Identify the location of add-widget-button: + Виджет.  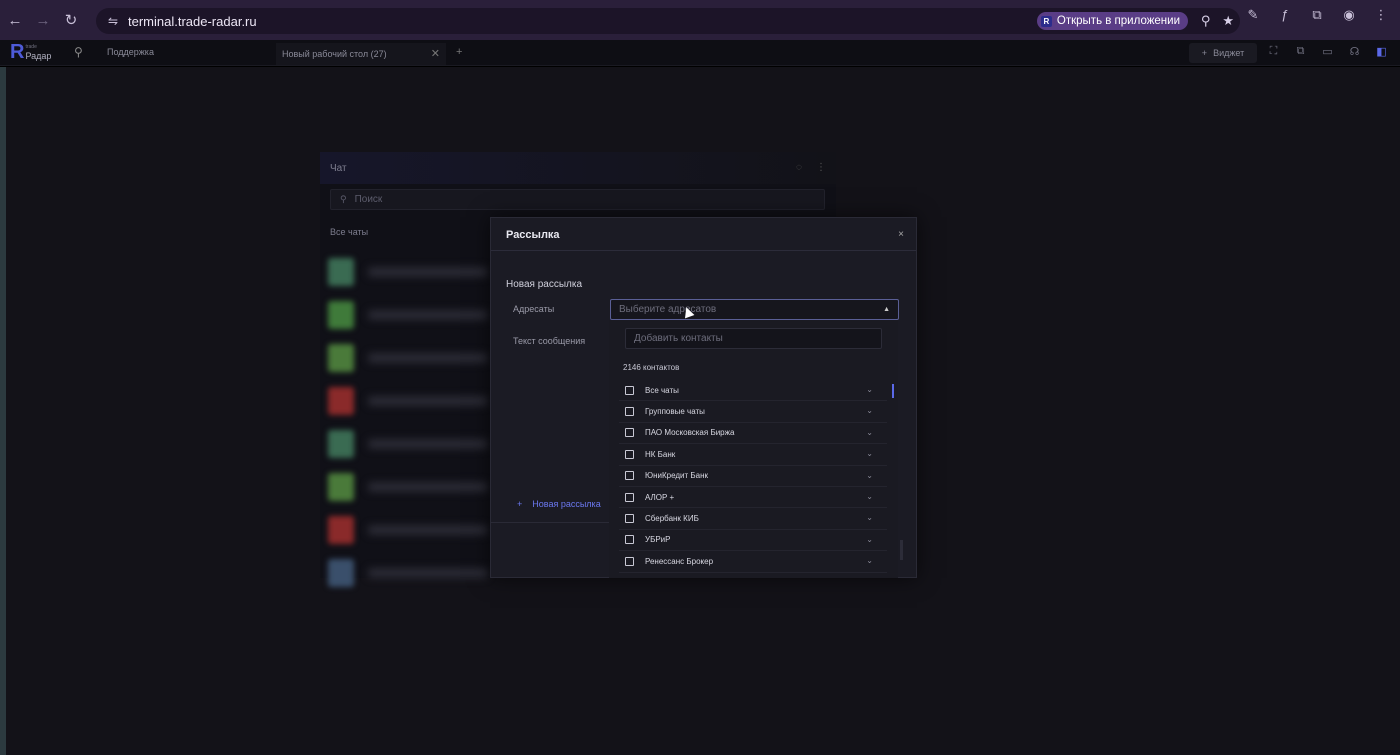
(1223, 53).